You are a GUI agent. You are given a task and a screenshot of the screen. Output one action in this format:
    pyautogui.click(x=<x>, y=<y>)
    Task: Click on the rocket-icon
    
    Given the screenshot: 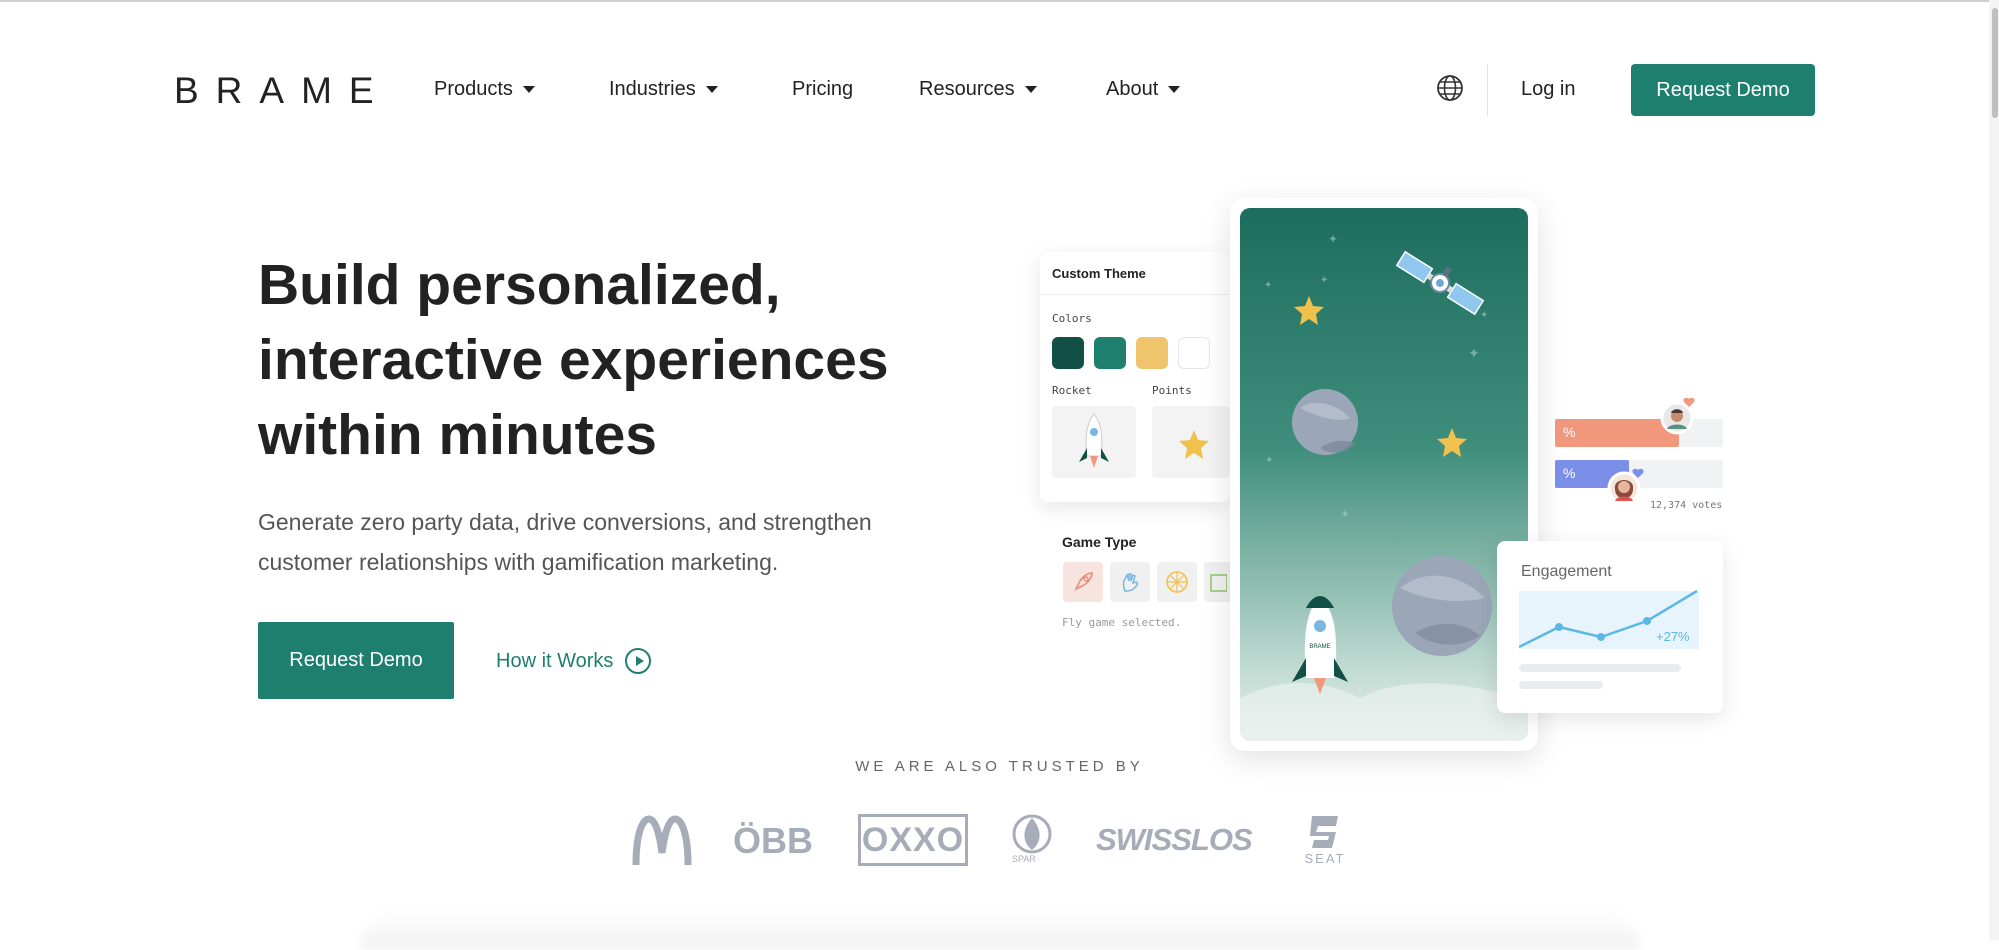 What is the action you would take?
    pyautogui.click(x=1094, y=440)
    